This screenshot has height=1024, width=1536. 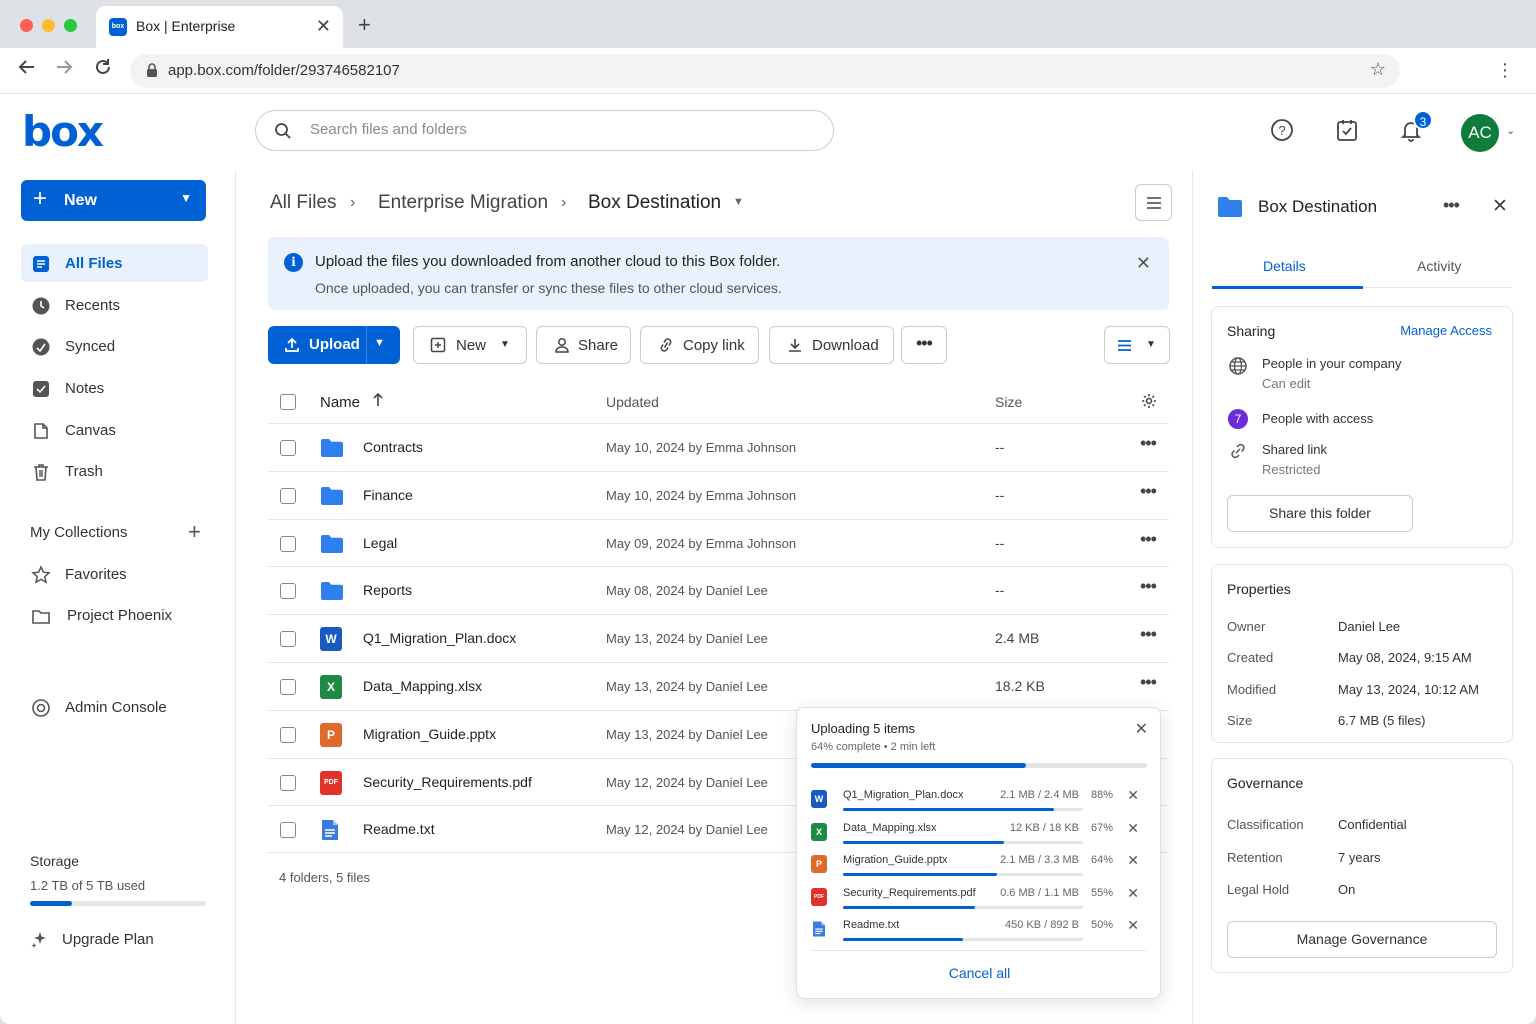 What do you see at coordinates (1282, 132) in the screenshot?
I see `help-icon: ?` at bounding box center [1282, 132].